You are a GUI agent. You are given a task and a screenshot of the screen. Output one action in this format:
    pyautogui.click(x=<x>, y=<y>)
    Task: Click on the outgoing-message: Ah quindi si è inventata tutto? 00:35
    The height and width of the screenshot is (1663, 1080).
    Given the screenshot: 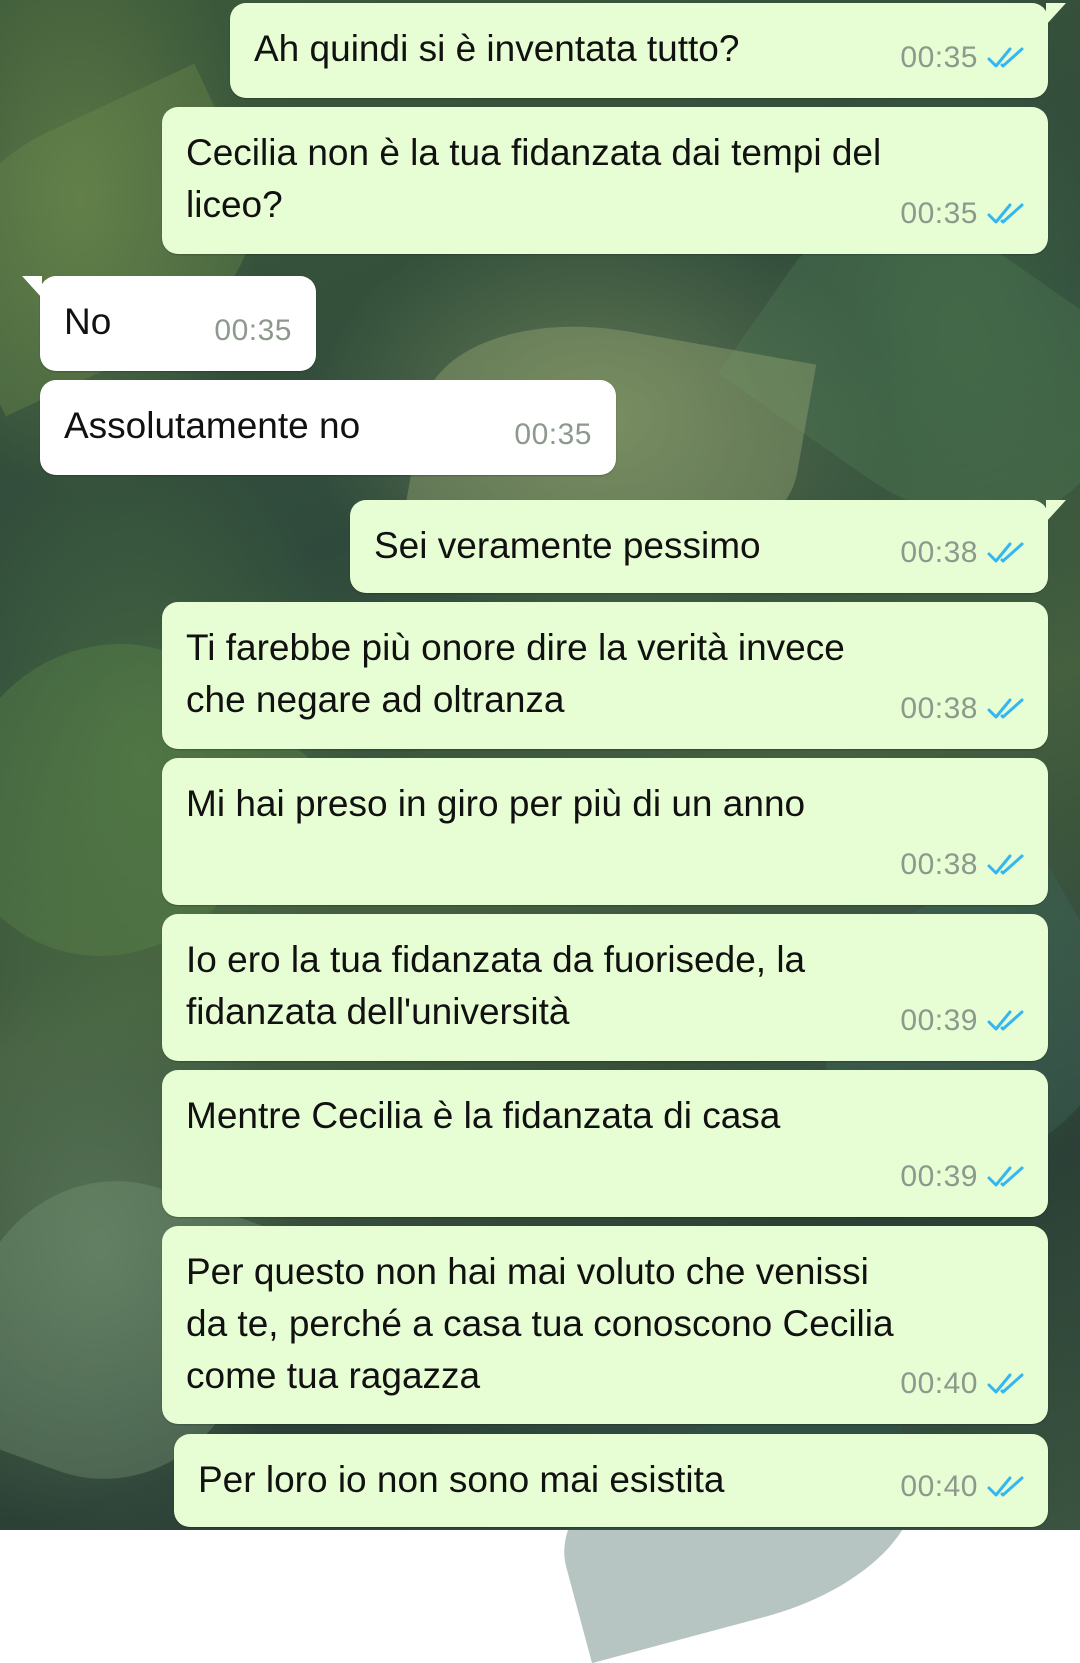 What is the action you would take?
    pyautogui.click(x=648, y=50)
    